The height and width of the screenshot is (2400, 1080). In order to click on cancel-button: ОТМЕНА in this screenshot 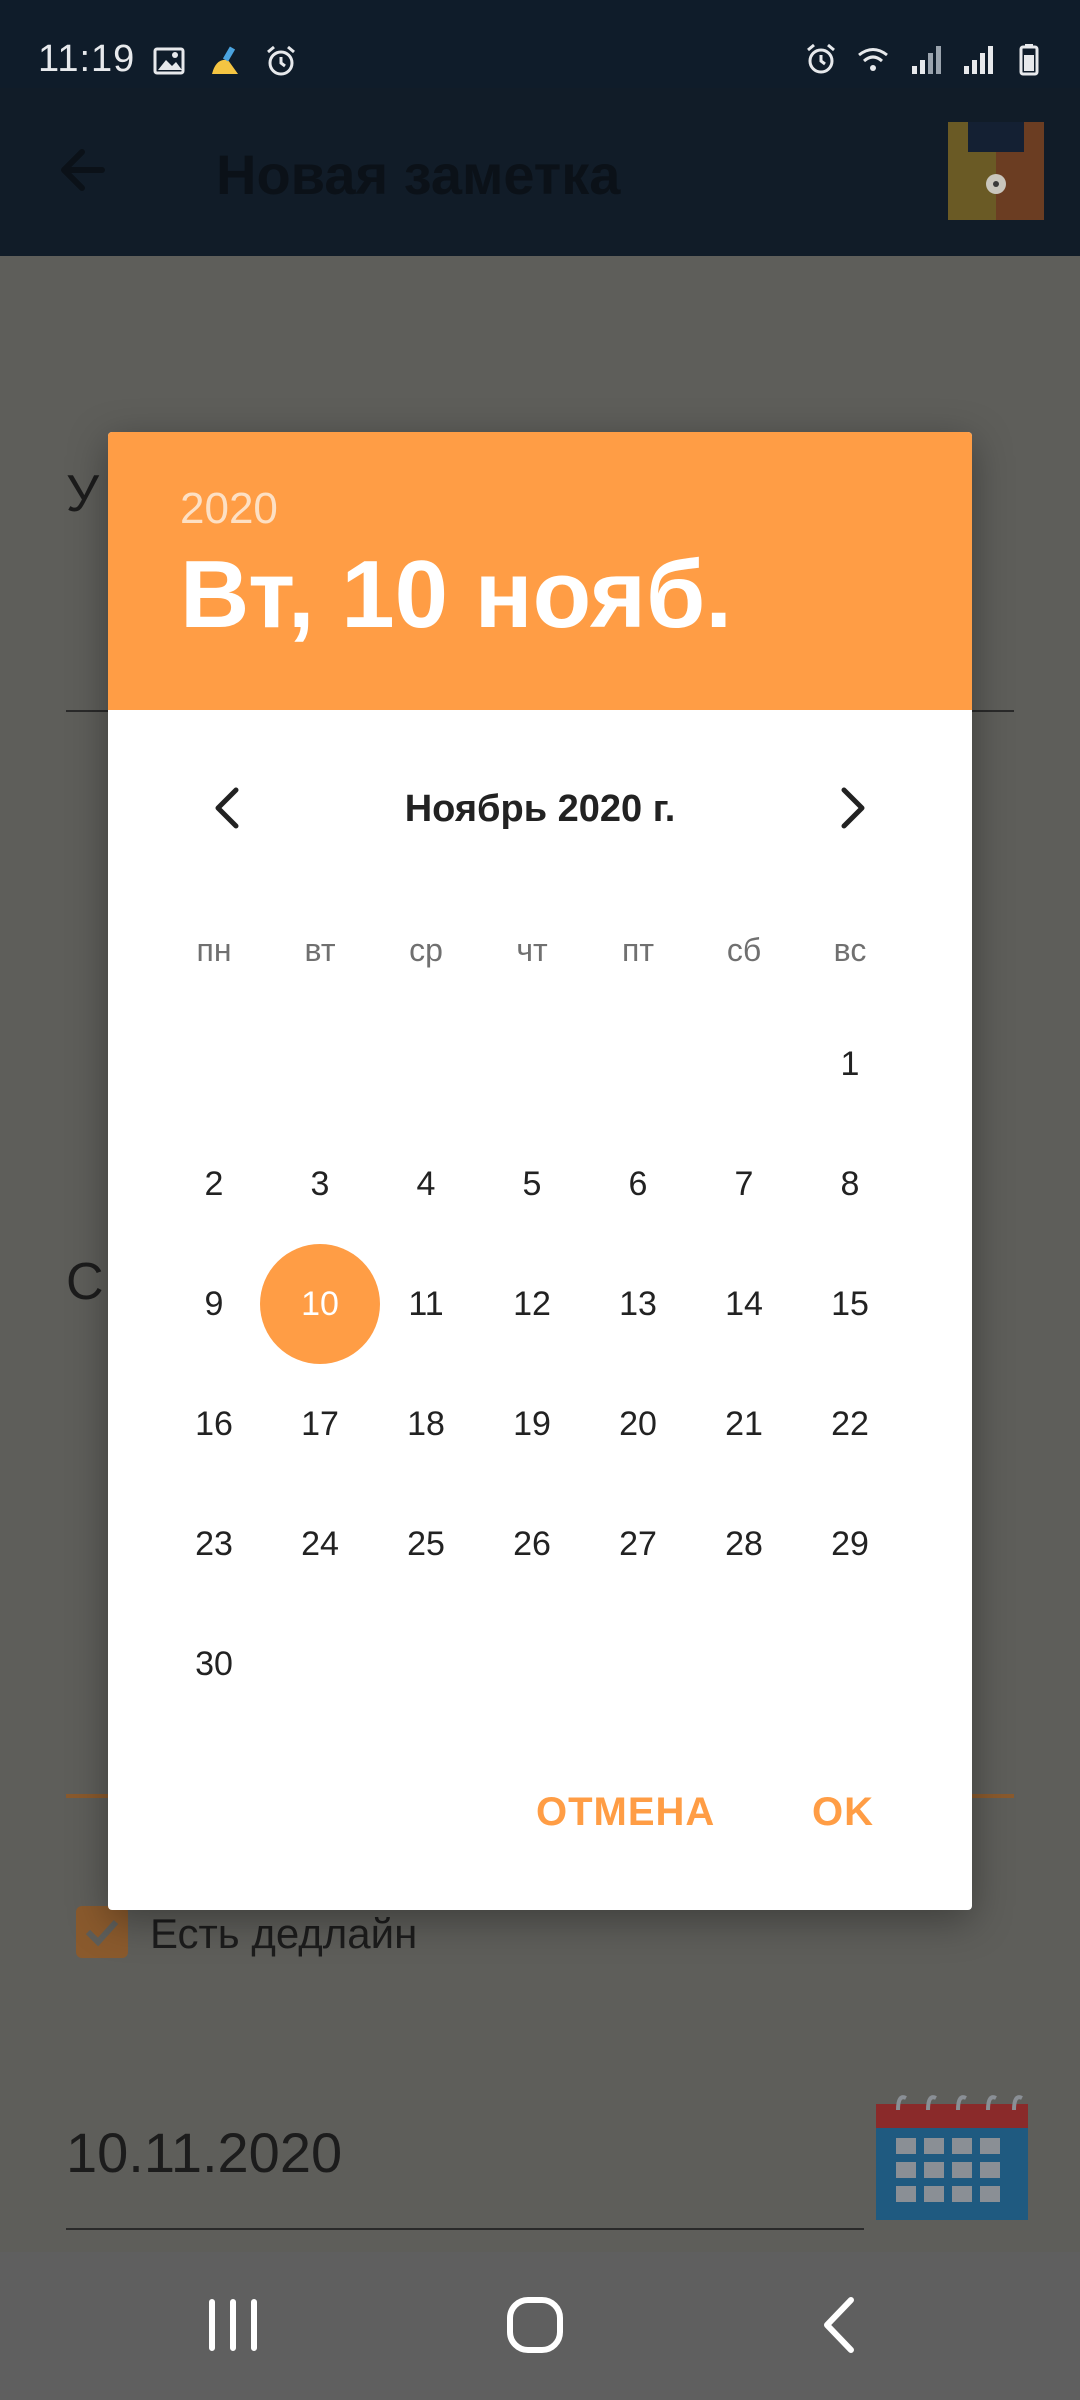, I will do `click(625, 1812)`.